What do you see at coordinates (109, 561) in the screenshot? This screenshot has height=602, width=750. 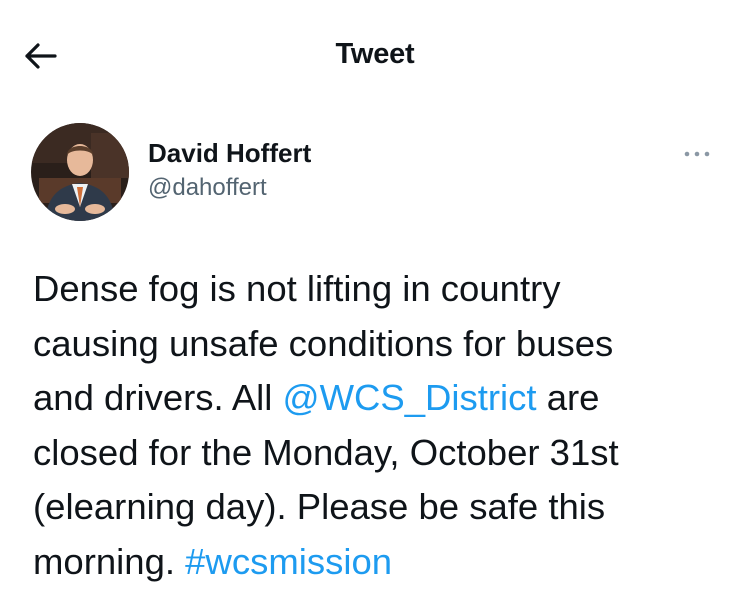 I see `tweet-text-segment: morning.` at bounding box center [109, 561].